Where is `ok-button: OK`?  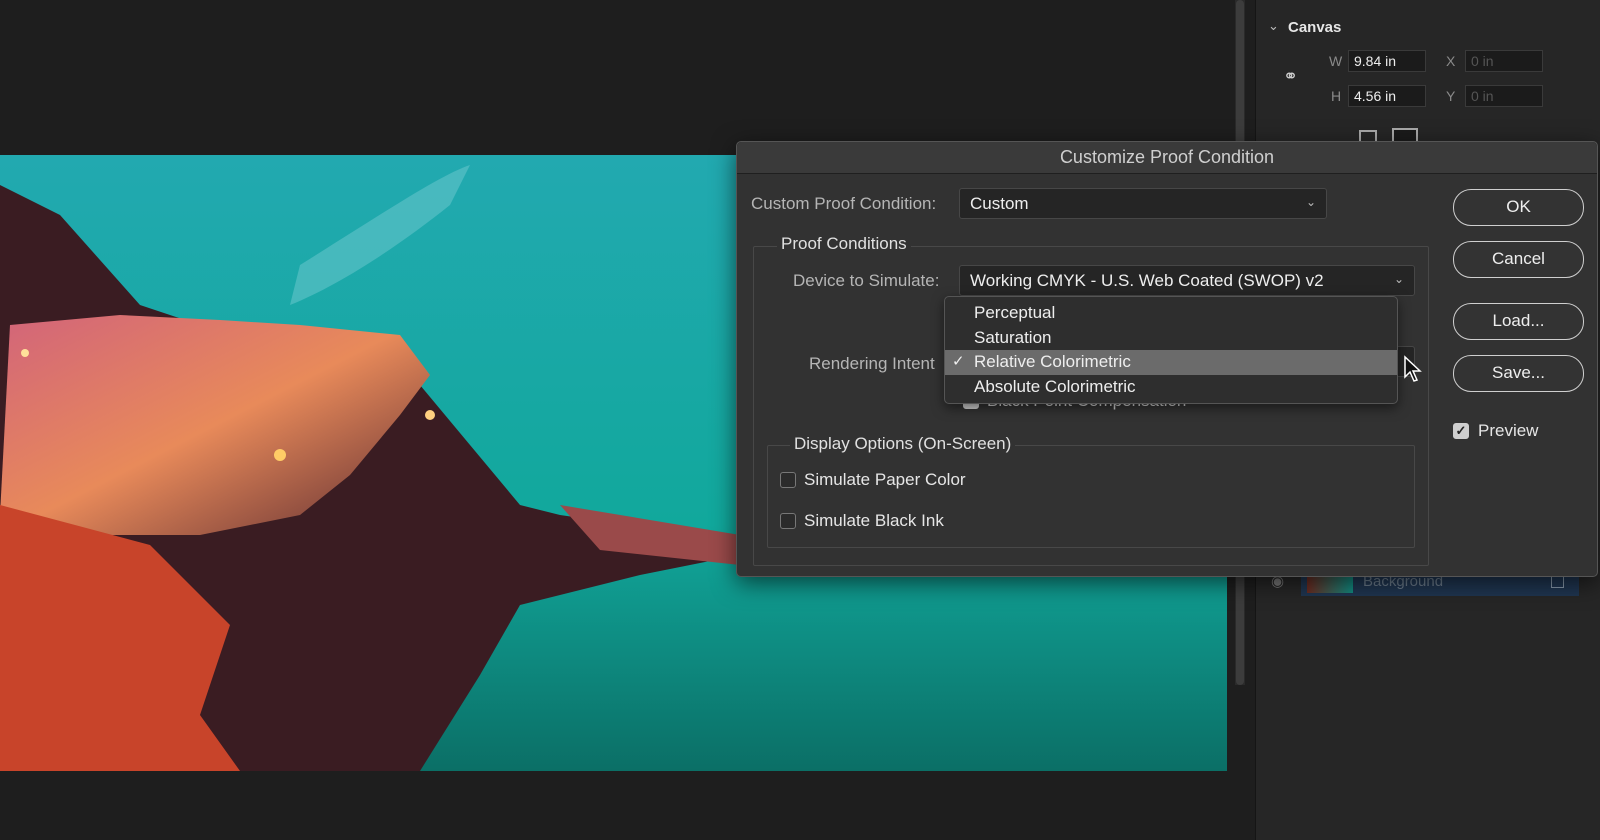 ok-button: OK is located at coordinates (1518, 207).